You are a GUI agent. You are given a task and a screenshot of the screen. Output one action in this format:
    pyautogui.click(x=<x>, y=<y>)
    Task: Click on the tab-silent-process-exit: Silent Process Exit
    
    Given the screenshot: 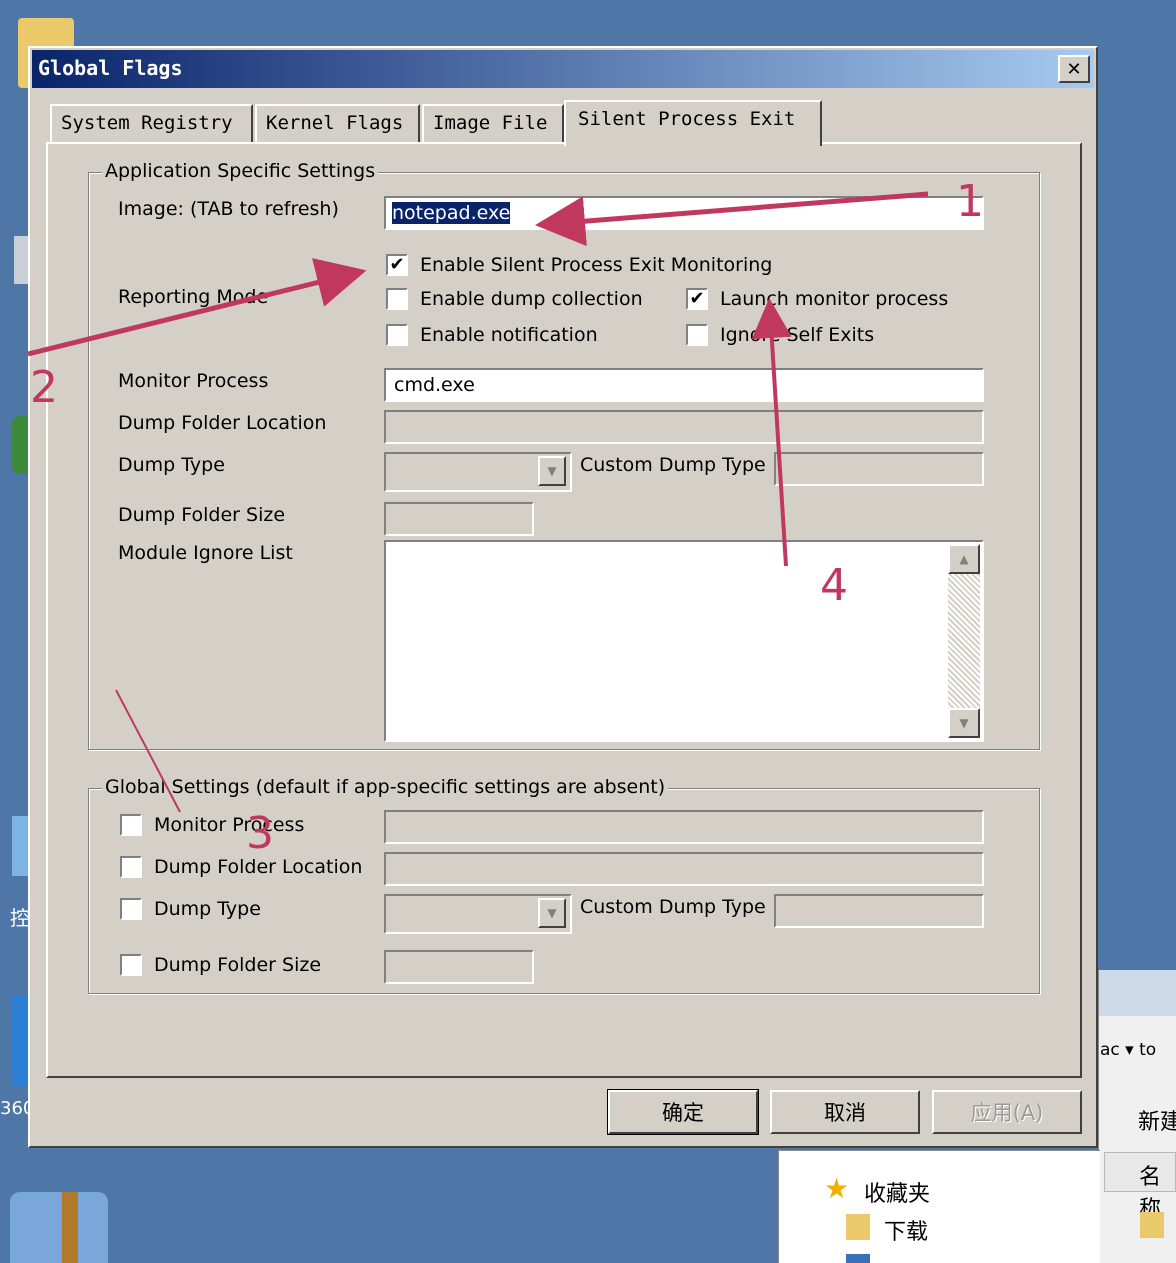 What is the action you would take?
    pyautogui.click(x=693, y=123)
    